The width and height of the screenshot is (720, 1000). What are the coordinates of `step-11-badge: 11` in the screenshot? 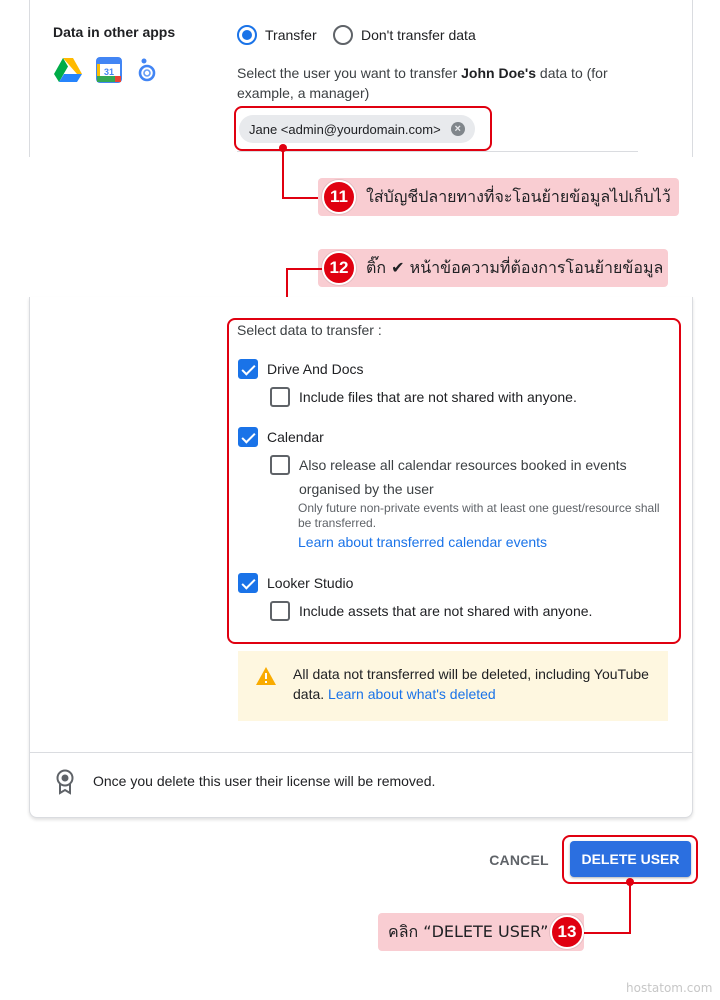 It's located at (339, 197).